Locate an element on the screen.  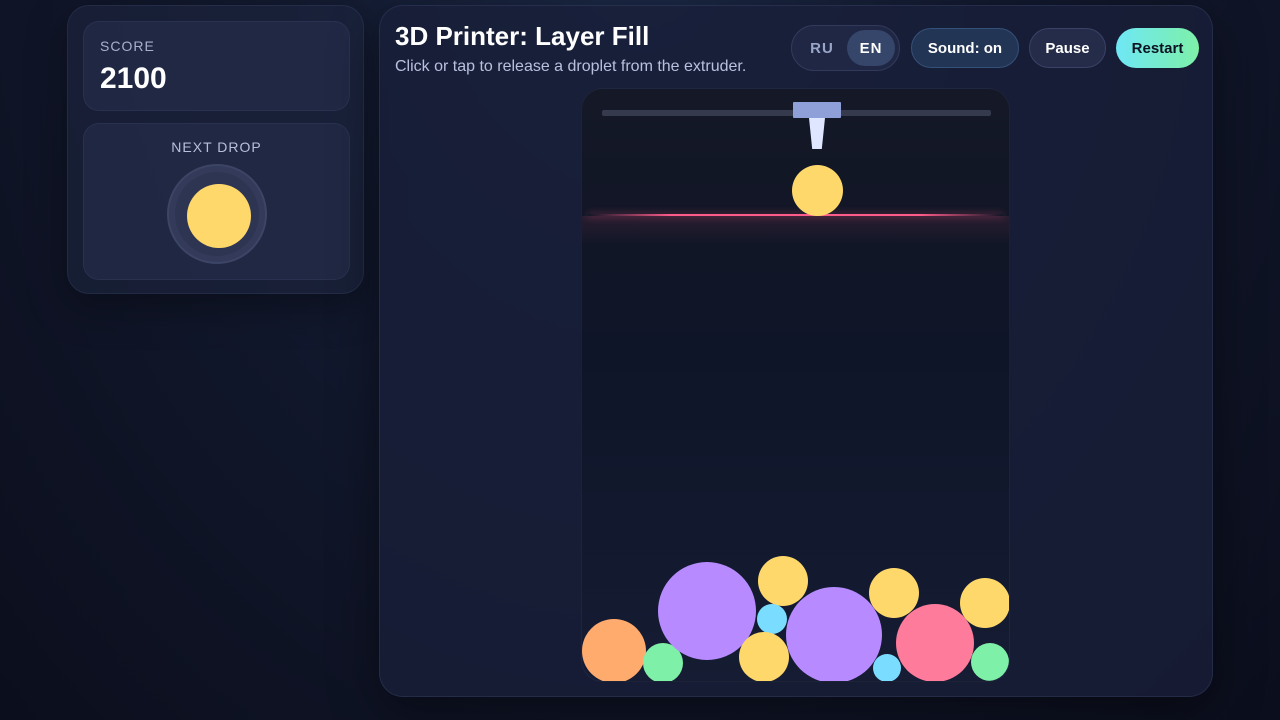
next-drop-droplet is located at coordinates (219, 216).